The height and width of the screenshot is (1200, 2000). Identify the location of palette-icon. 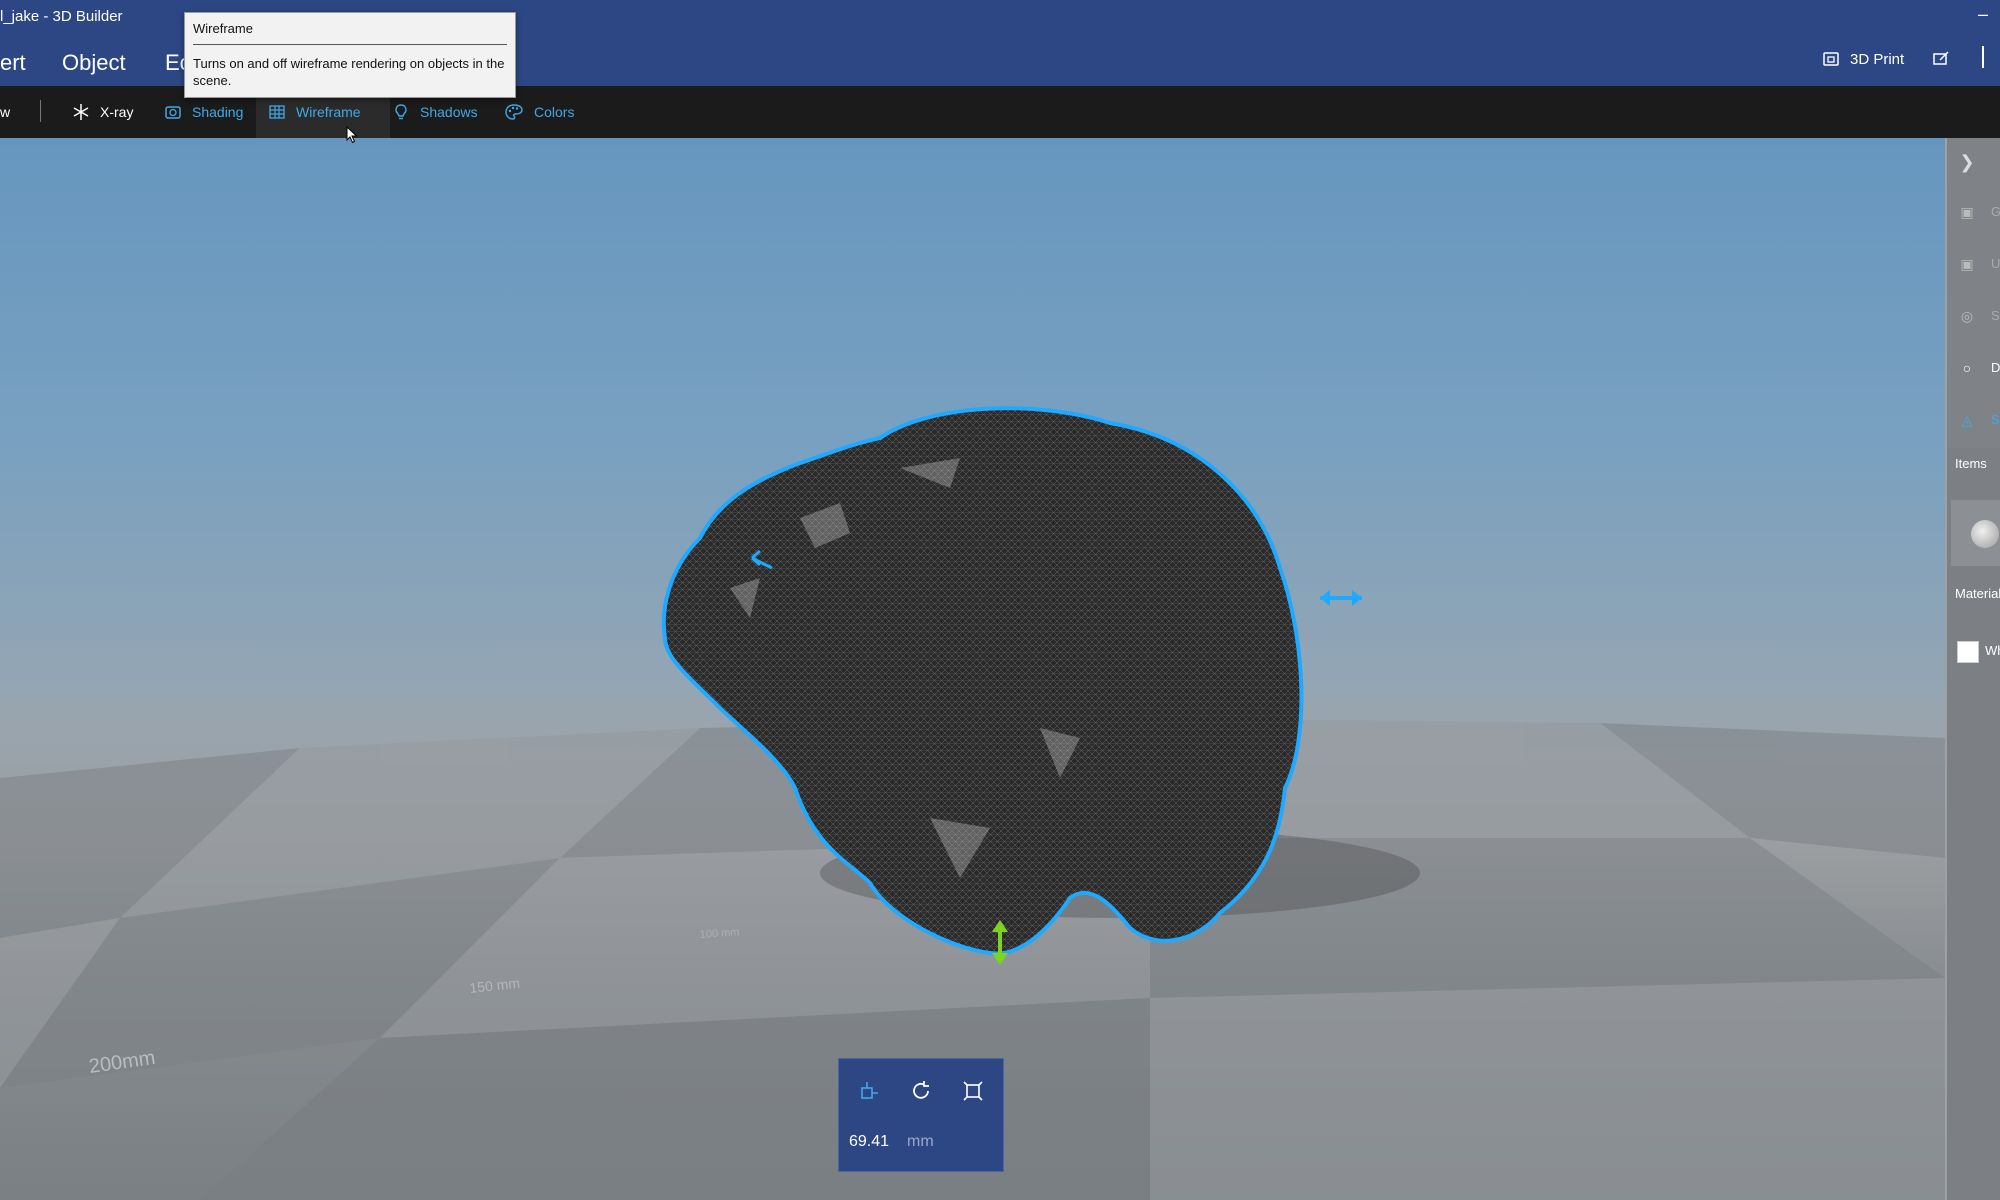
(514, 112).